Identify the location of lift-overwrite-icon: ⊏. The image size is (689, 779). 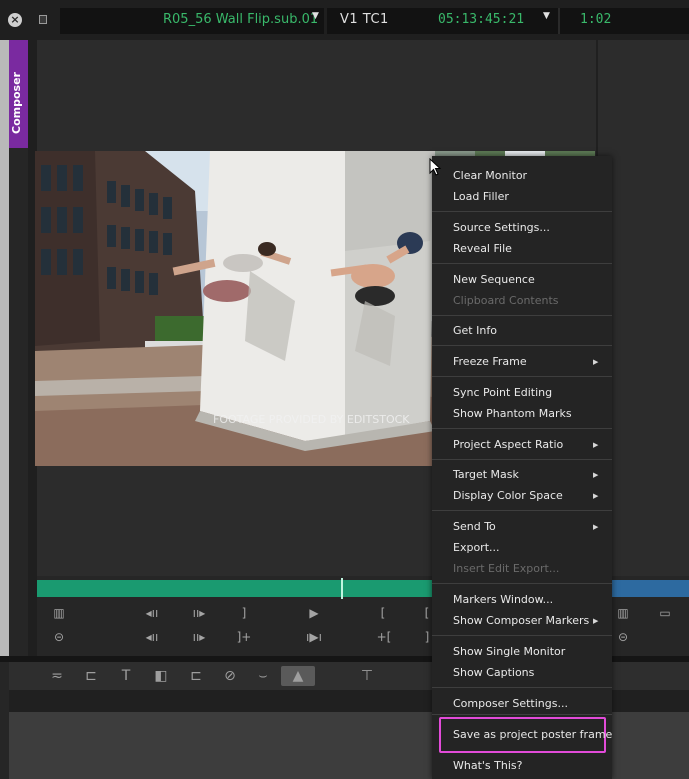
(196, 676).